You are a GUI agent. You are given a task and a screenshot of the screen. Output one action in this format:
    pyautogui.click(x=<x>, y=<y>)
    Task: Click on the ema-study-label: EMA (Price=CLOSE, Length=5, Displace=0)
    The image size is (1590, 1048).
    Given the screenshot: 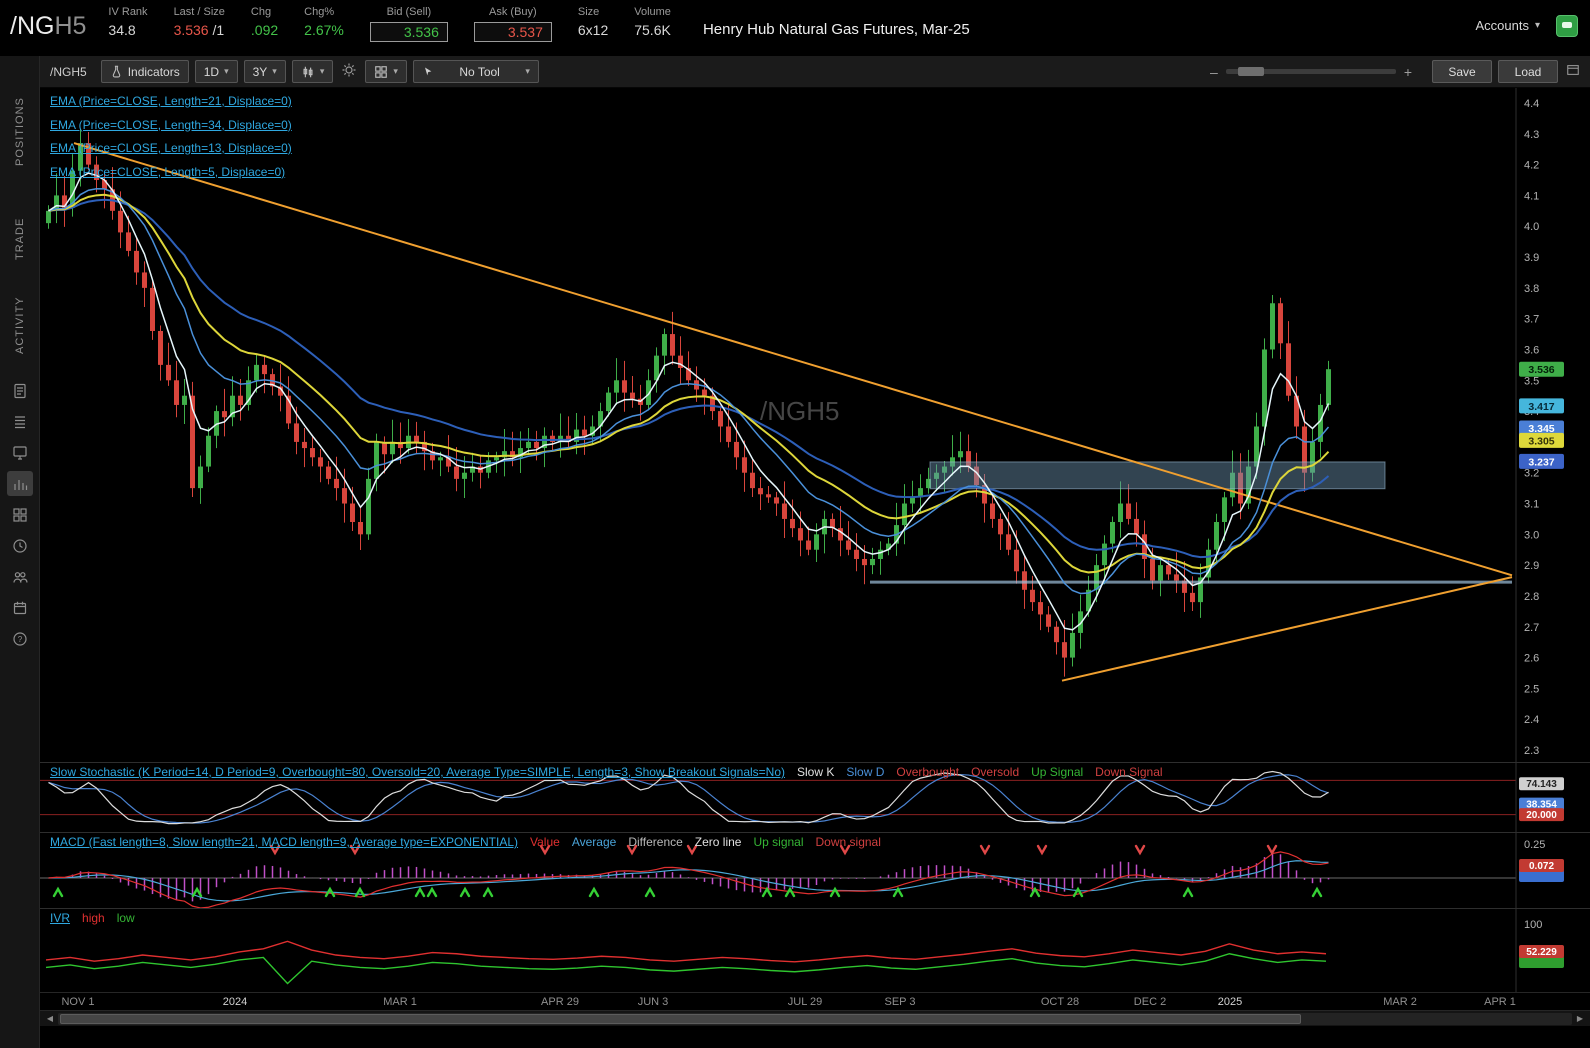 What is the action you would take?
    pyautogui.click(x=171, y=172)
    